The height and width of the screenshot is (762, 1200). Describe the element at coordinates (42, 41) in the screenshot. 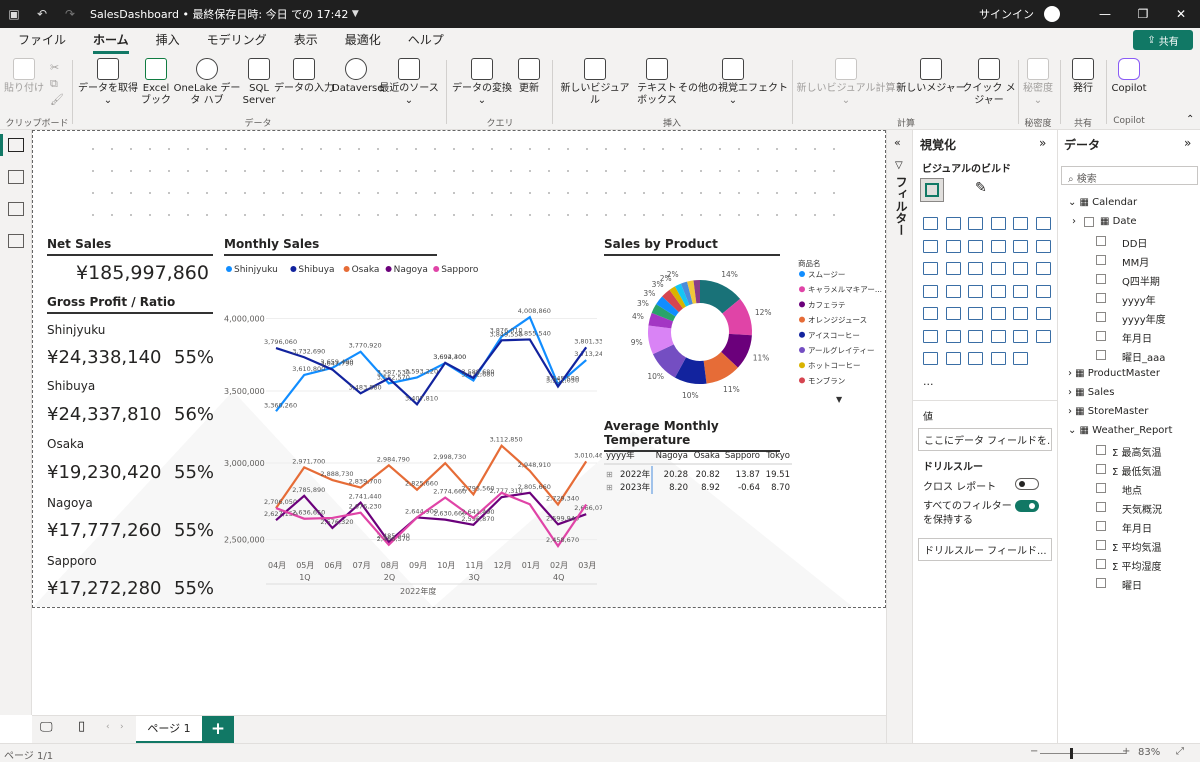

I see `tab-file: ファイル` at that location.